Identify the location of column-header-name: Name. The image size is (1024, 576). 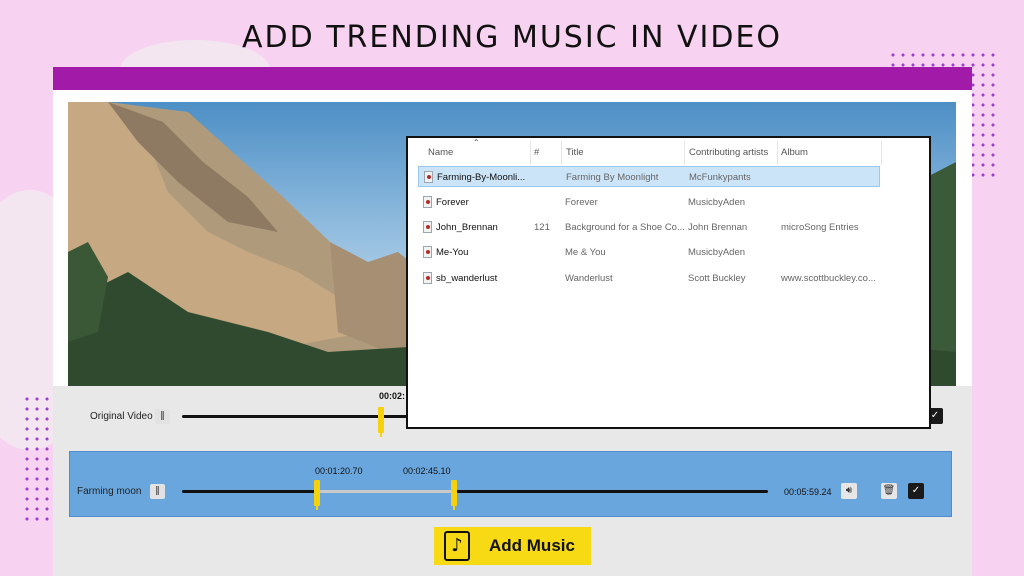
(440, 152).